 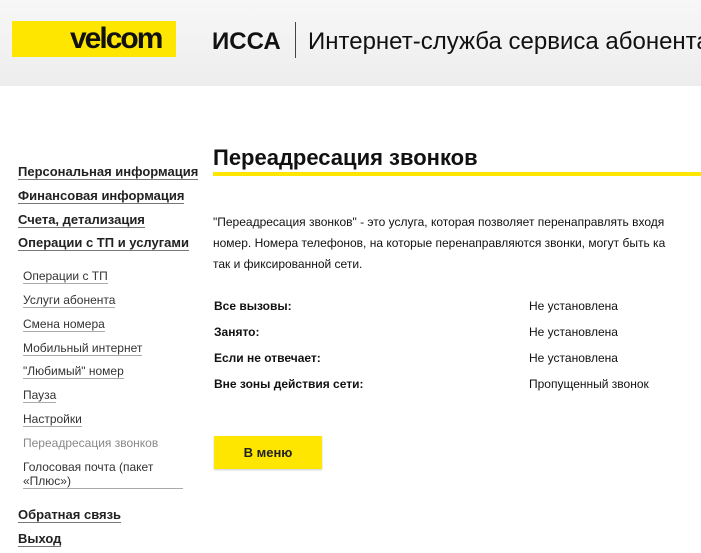 I want to click on sidebar-subitem-tp-operations: Операции с ТП, so click(x=65, y=276).